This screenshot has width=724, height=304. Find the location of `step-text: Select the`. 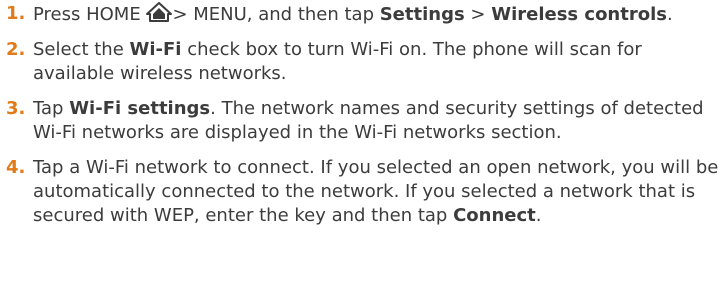

step-text: Select the is located at coordinates (81, 49).